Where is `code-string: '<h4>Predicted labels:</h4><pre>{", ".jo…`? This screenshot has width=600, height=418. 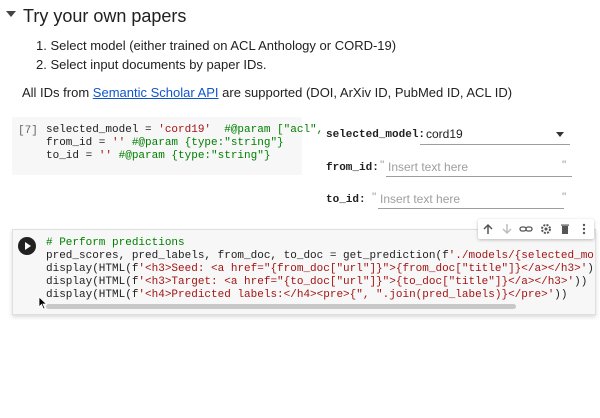
code-string: '<h4>Predicted labels:</h4><pre>{", ".jo… is located at coordinates (346, 295).